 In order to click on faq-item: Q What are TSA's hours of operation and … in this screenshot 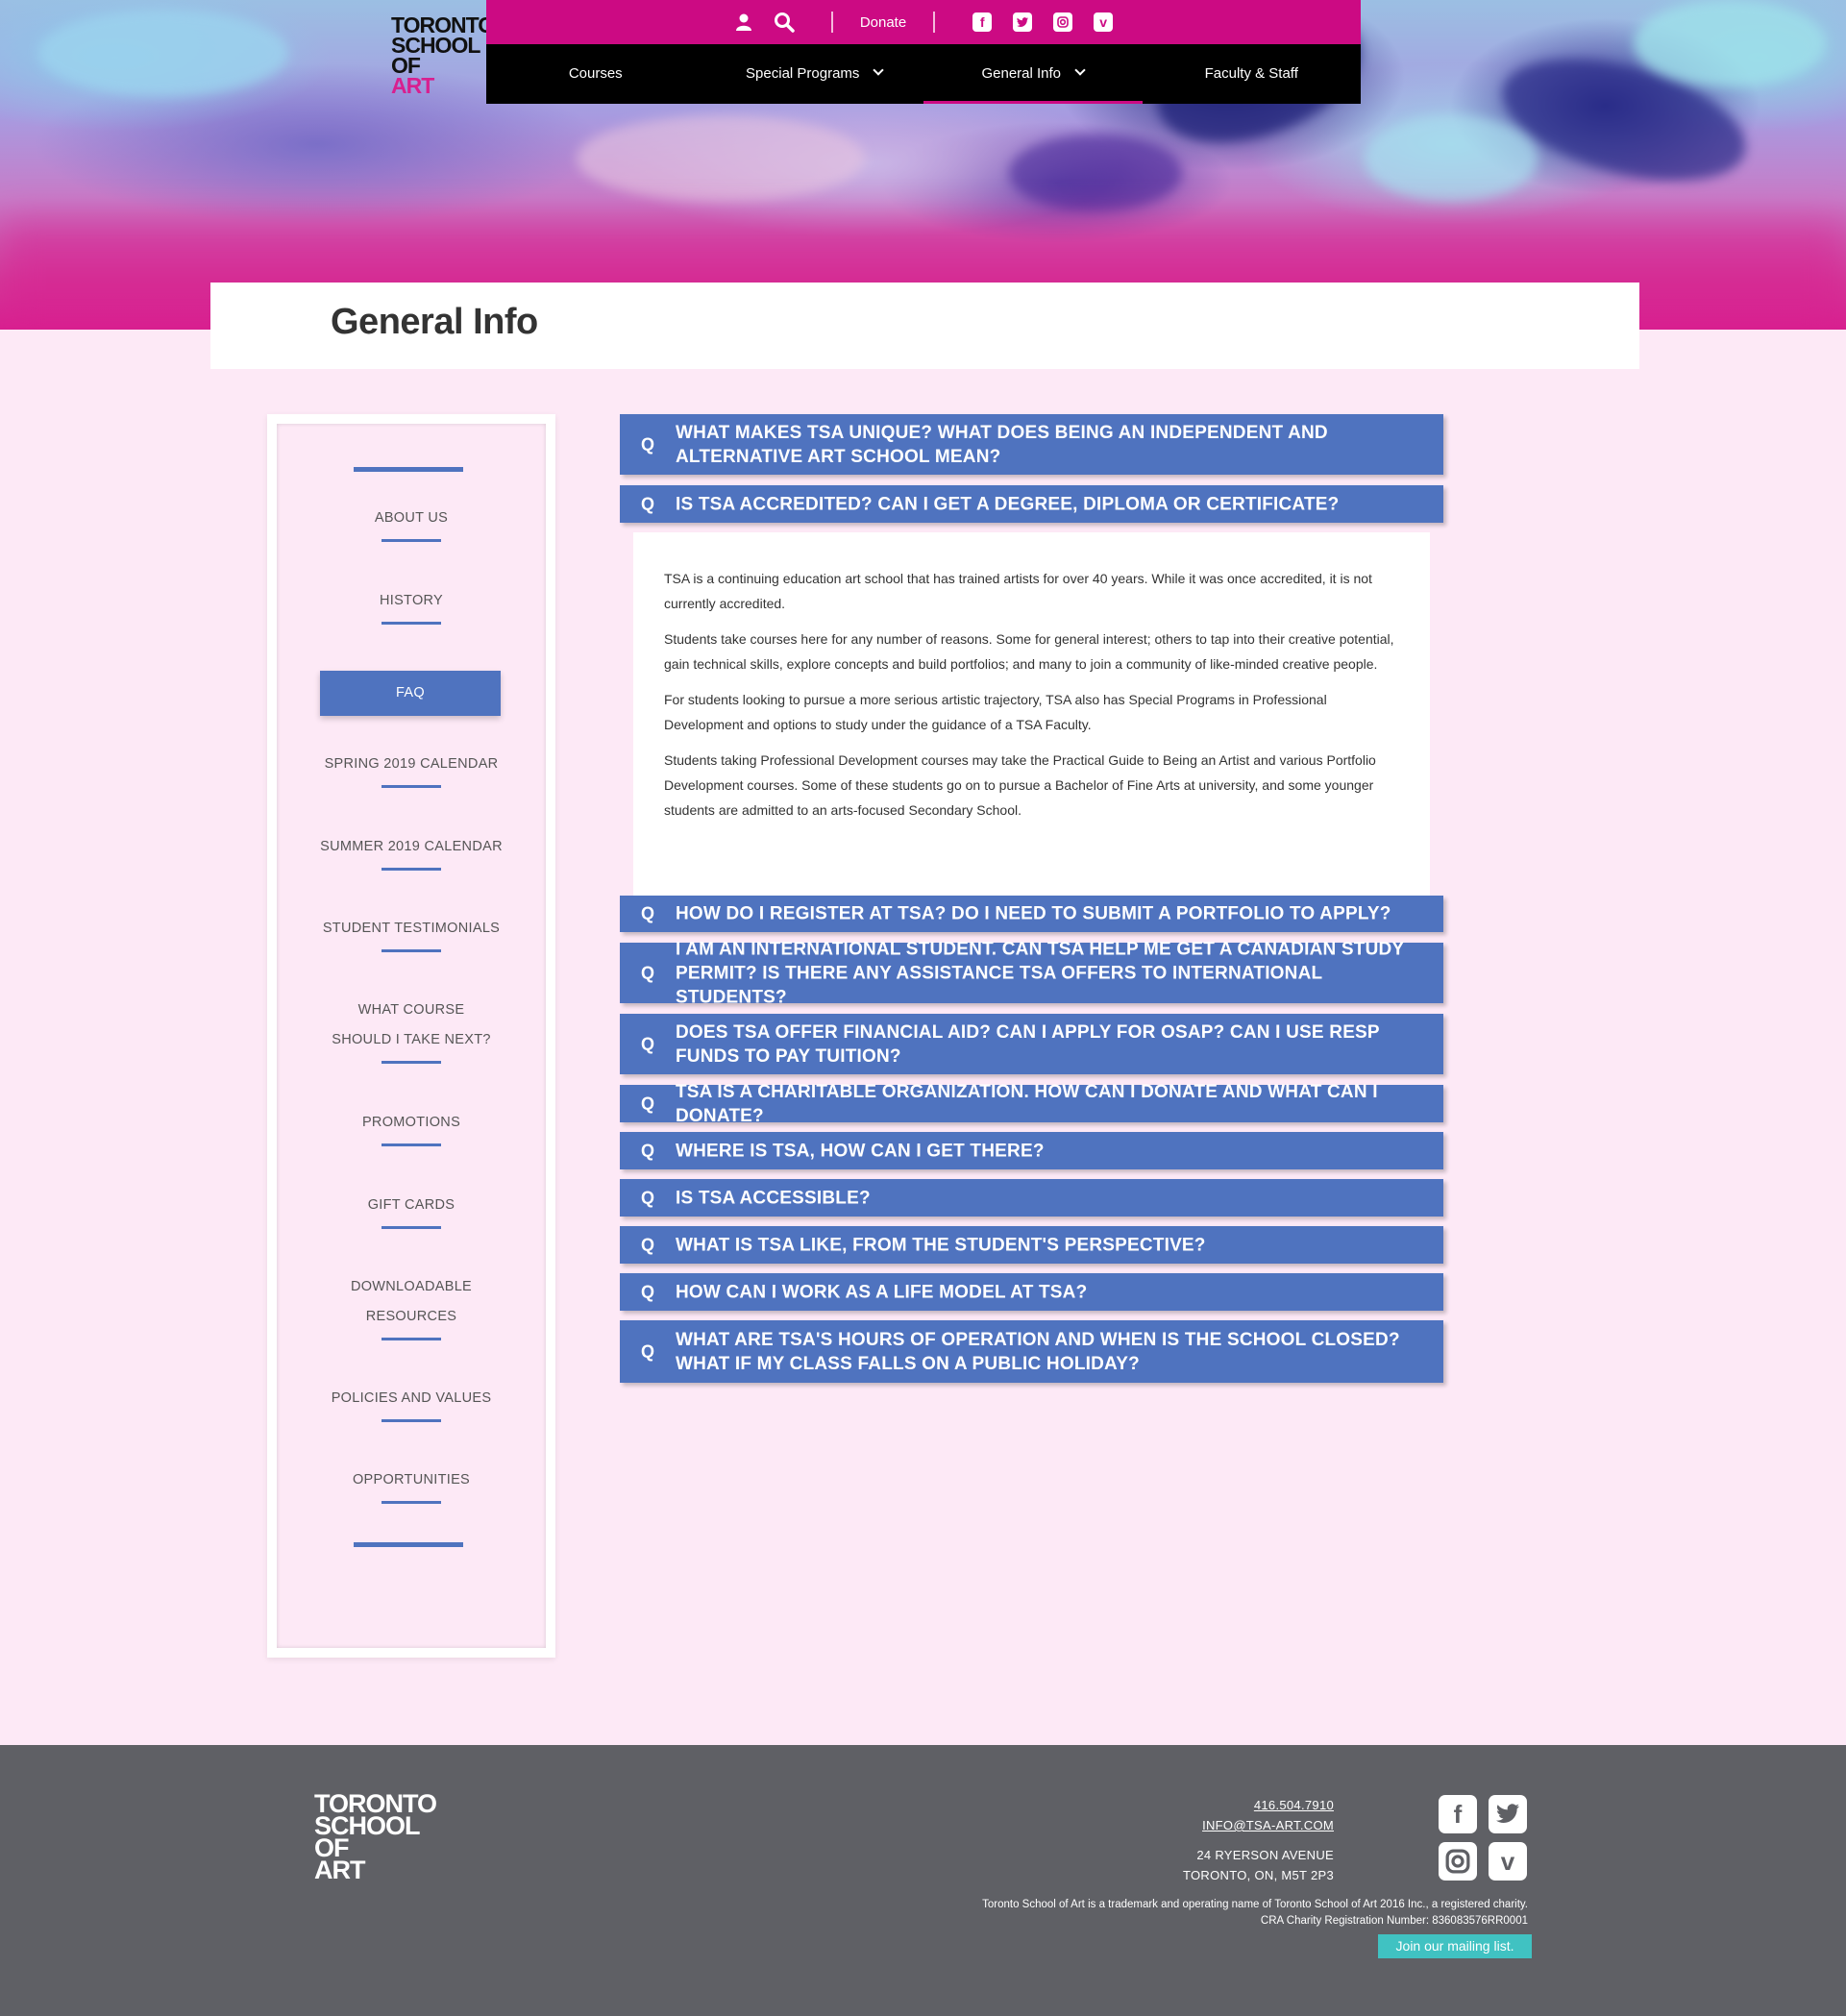, I will do `click(1031, 1352)`.